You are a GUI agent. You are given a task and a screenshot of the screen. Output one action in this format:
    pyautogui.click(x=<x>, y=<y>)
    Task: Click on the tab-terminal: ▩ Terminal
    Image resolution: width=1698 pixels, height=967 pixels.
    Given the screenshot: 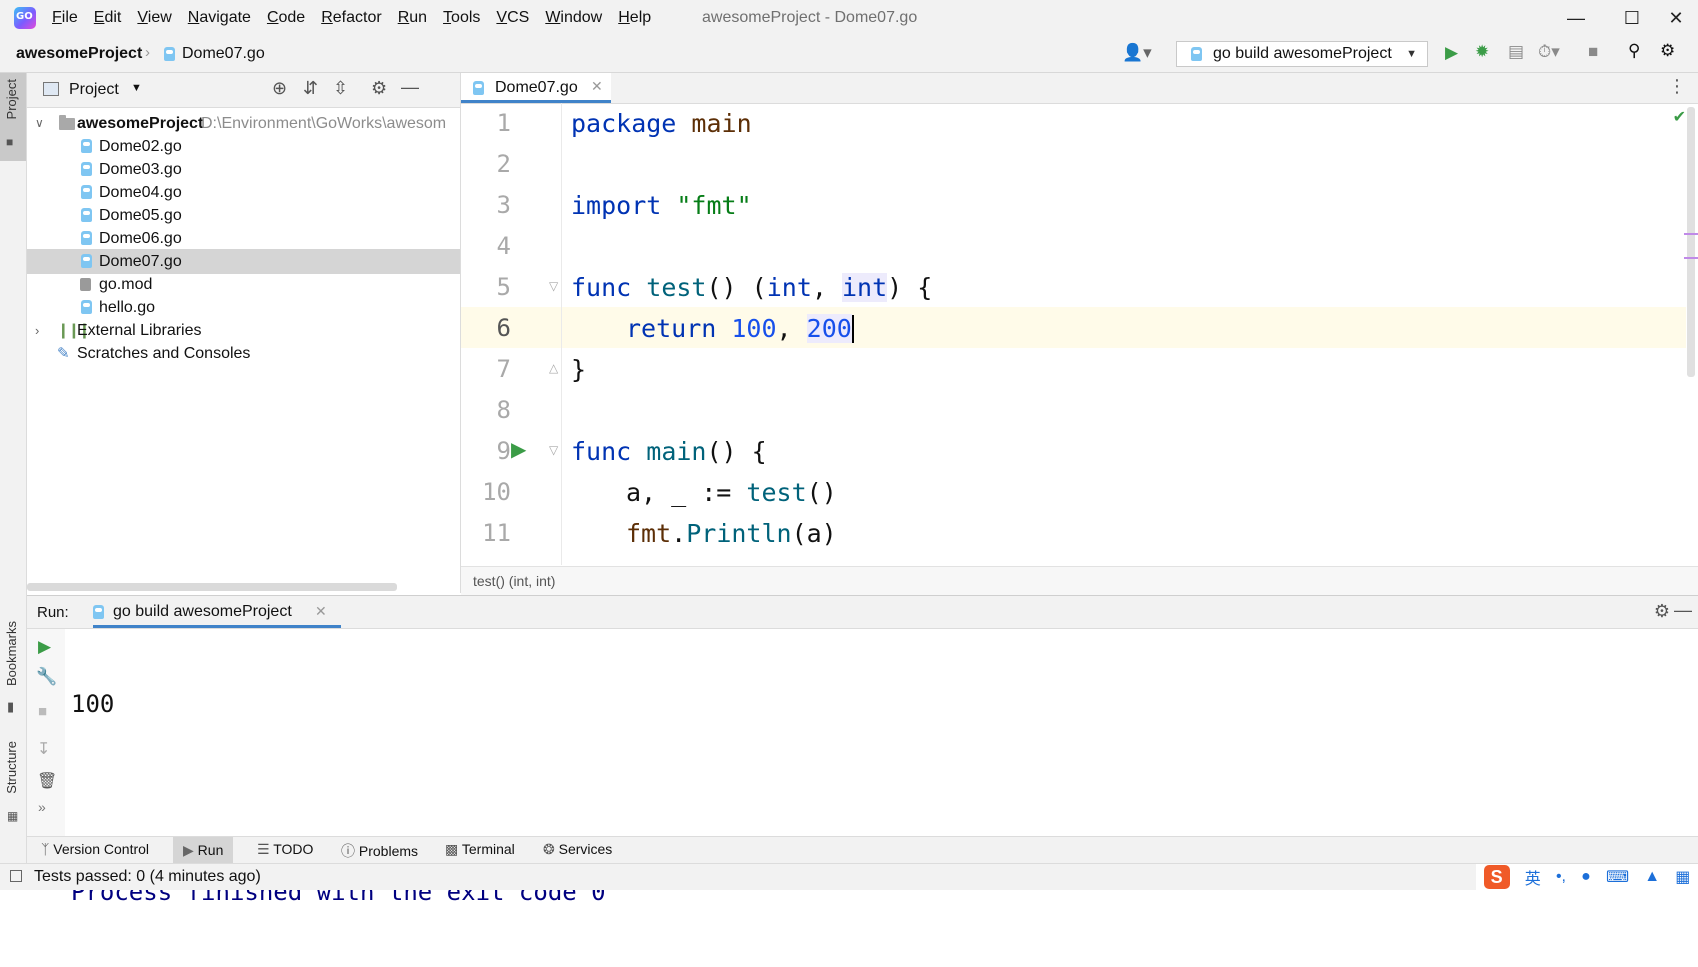 What is the action you would take?
    pyautogui.click(x=480, y=849)
    